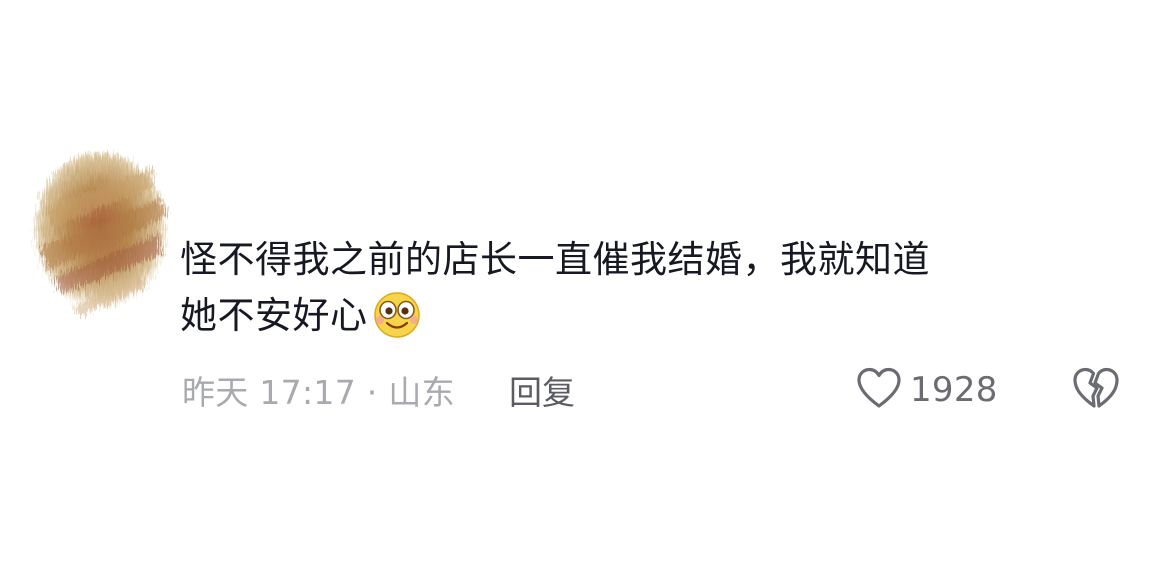 The width and height of the screenshot is (1170, 585). I want to click on comment-text-line2: 她不安好心, so click(274, 315).